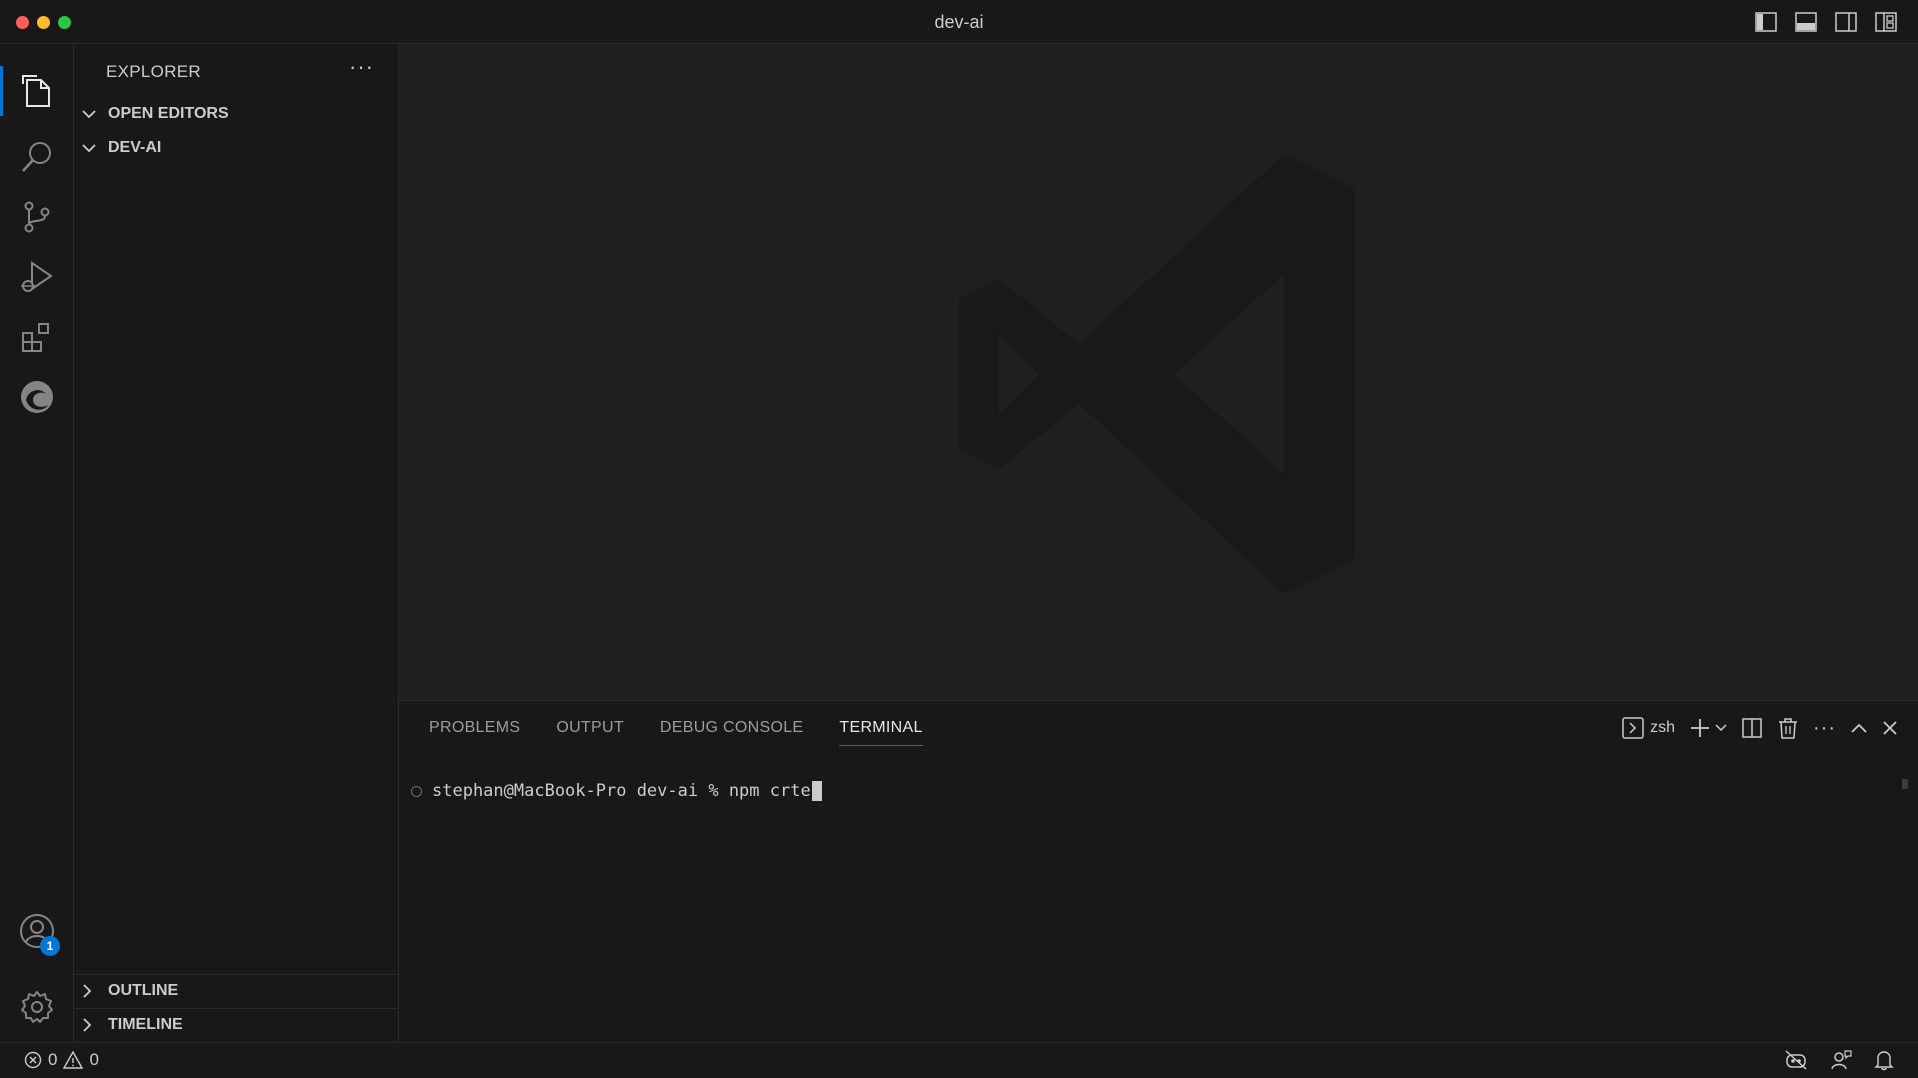 Image resolution: width=1918 pixels, height=1078 pixels. I want to click on close-icon, so click(1890, 728).